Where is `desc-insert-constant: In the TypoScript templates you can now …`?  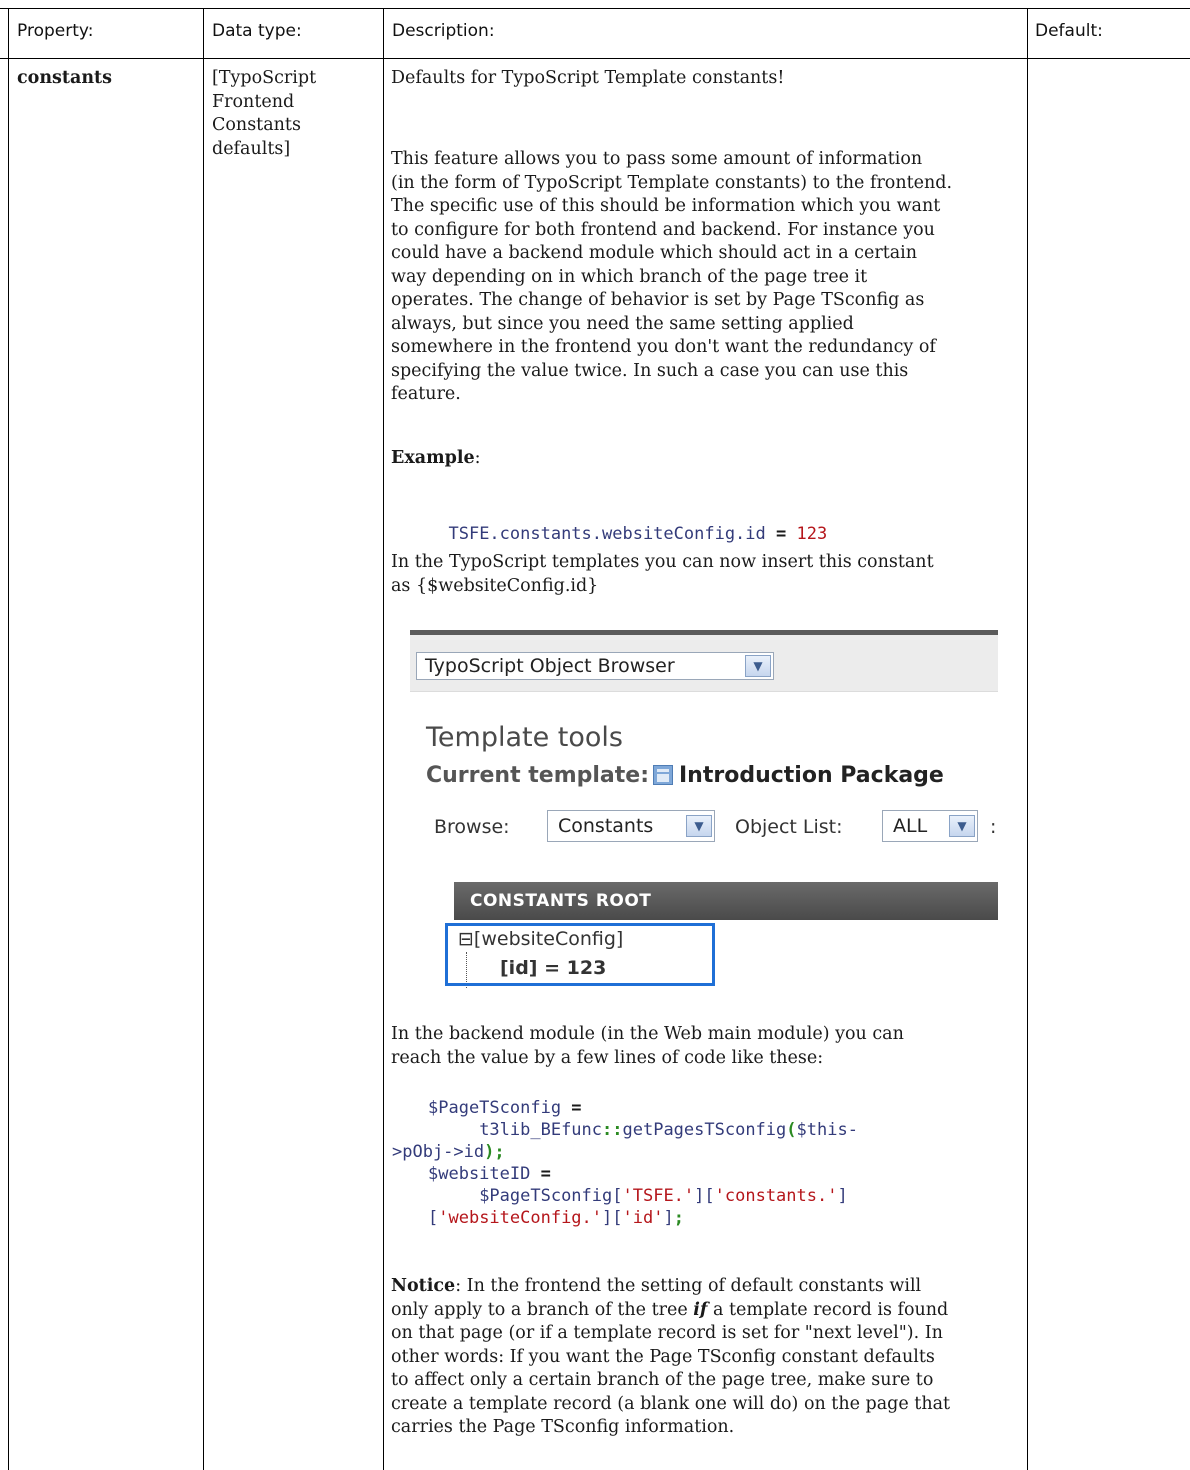
desc-insert-constant: In the TypoScript templates you can now … is located at coordinates (662, 574).